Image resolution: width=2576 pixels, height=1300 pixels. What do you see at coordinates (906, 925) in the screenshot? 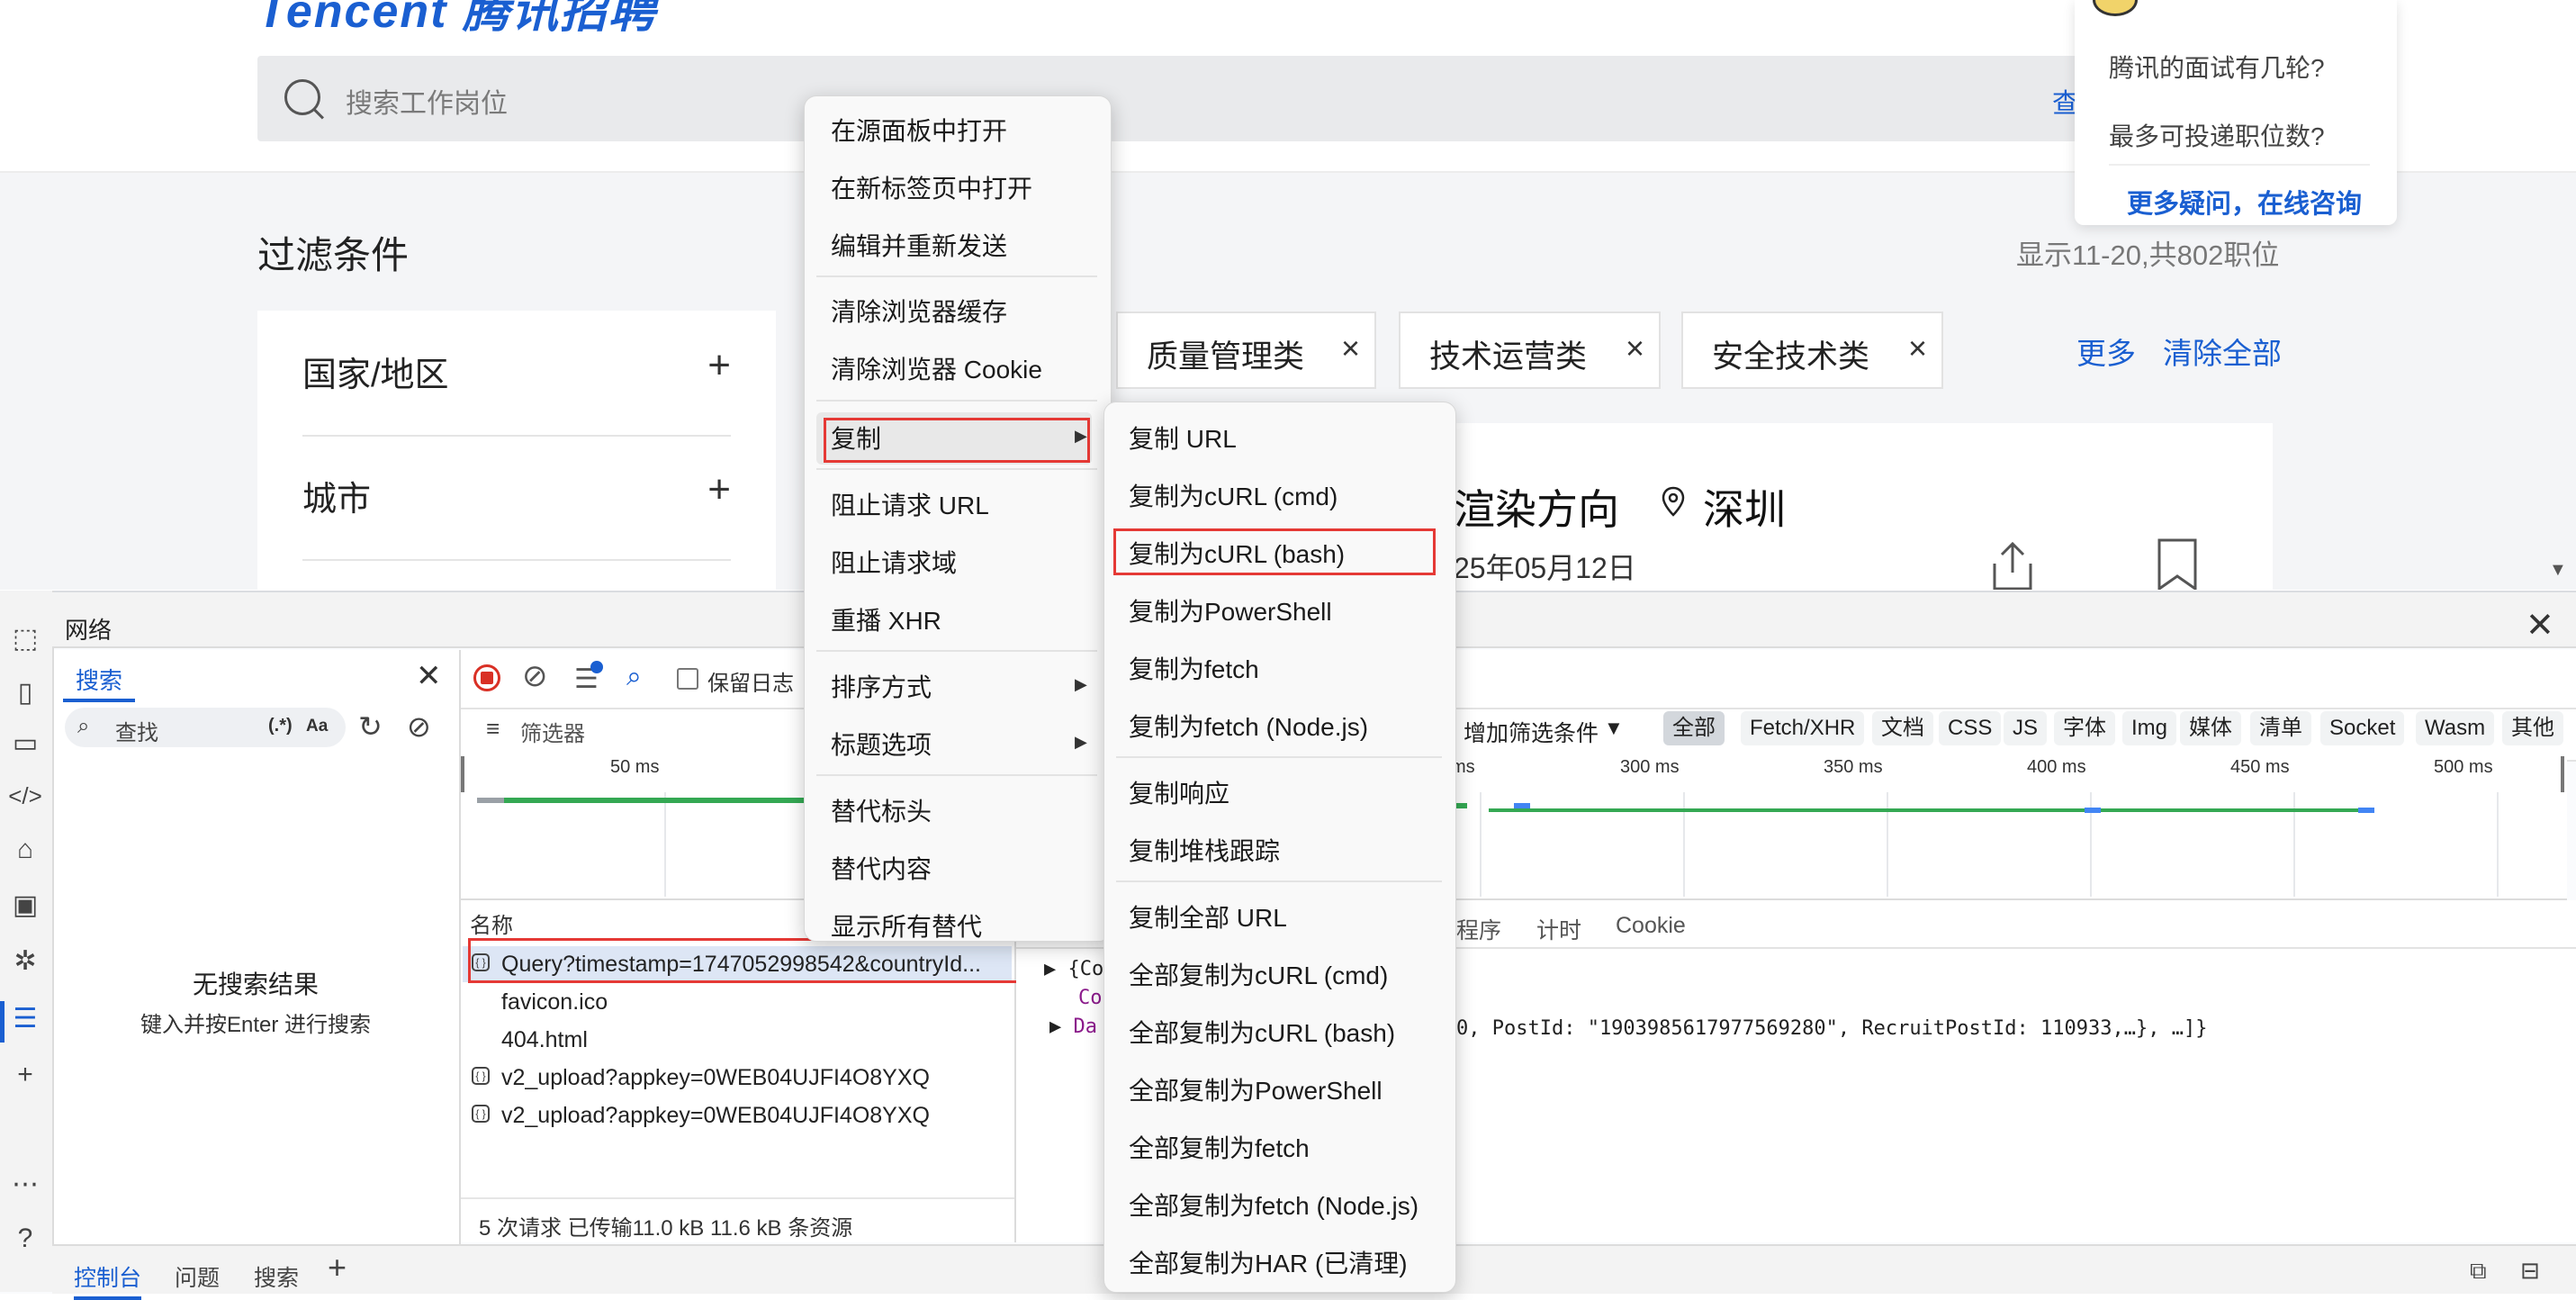
I see `menu-item-show-all-overrides: 显示所有替代` at bounding box center [906, 925].